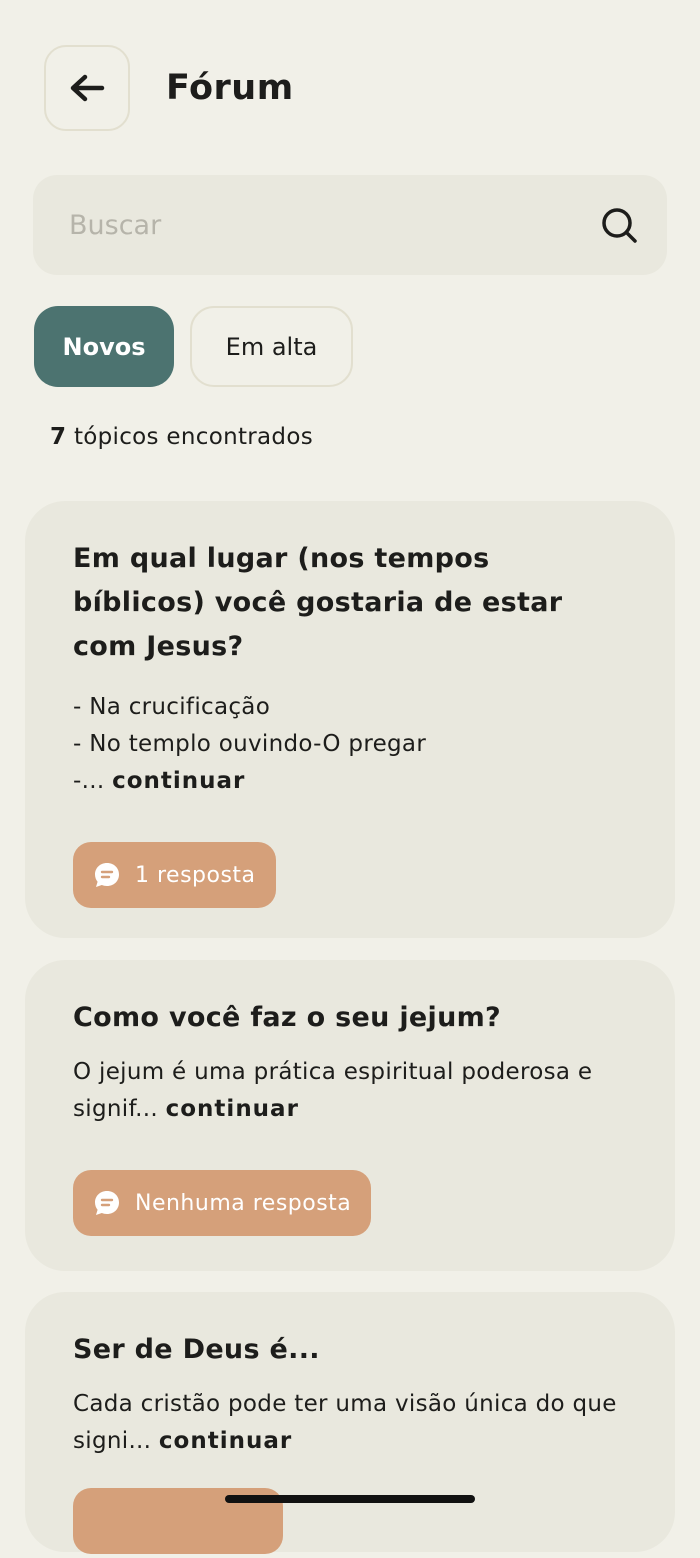 Image resolution: width=700 pixels, height=1558 pixels. Describe the element at coordinates (350, 1018) in the screenshot. I see `topic-title: Como você faz o seu jejum?` at that location.